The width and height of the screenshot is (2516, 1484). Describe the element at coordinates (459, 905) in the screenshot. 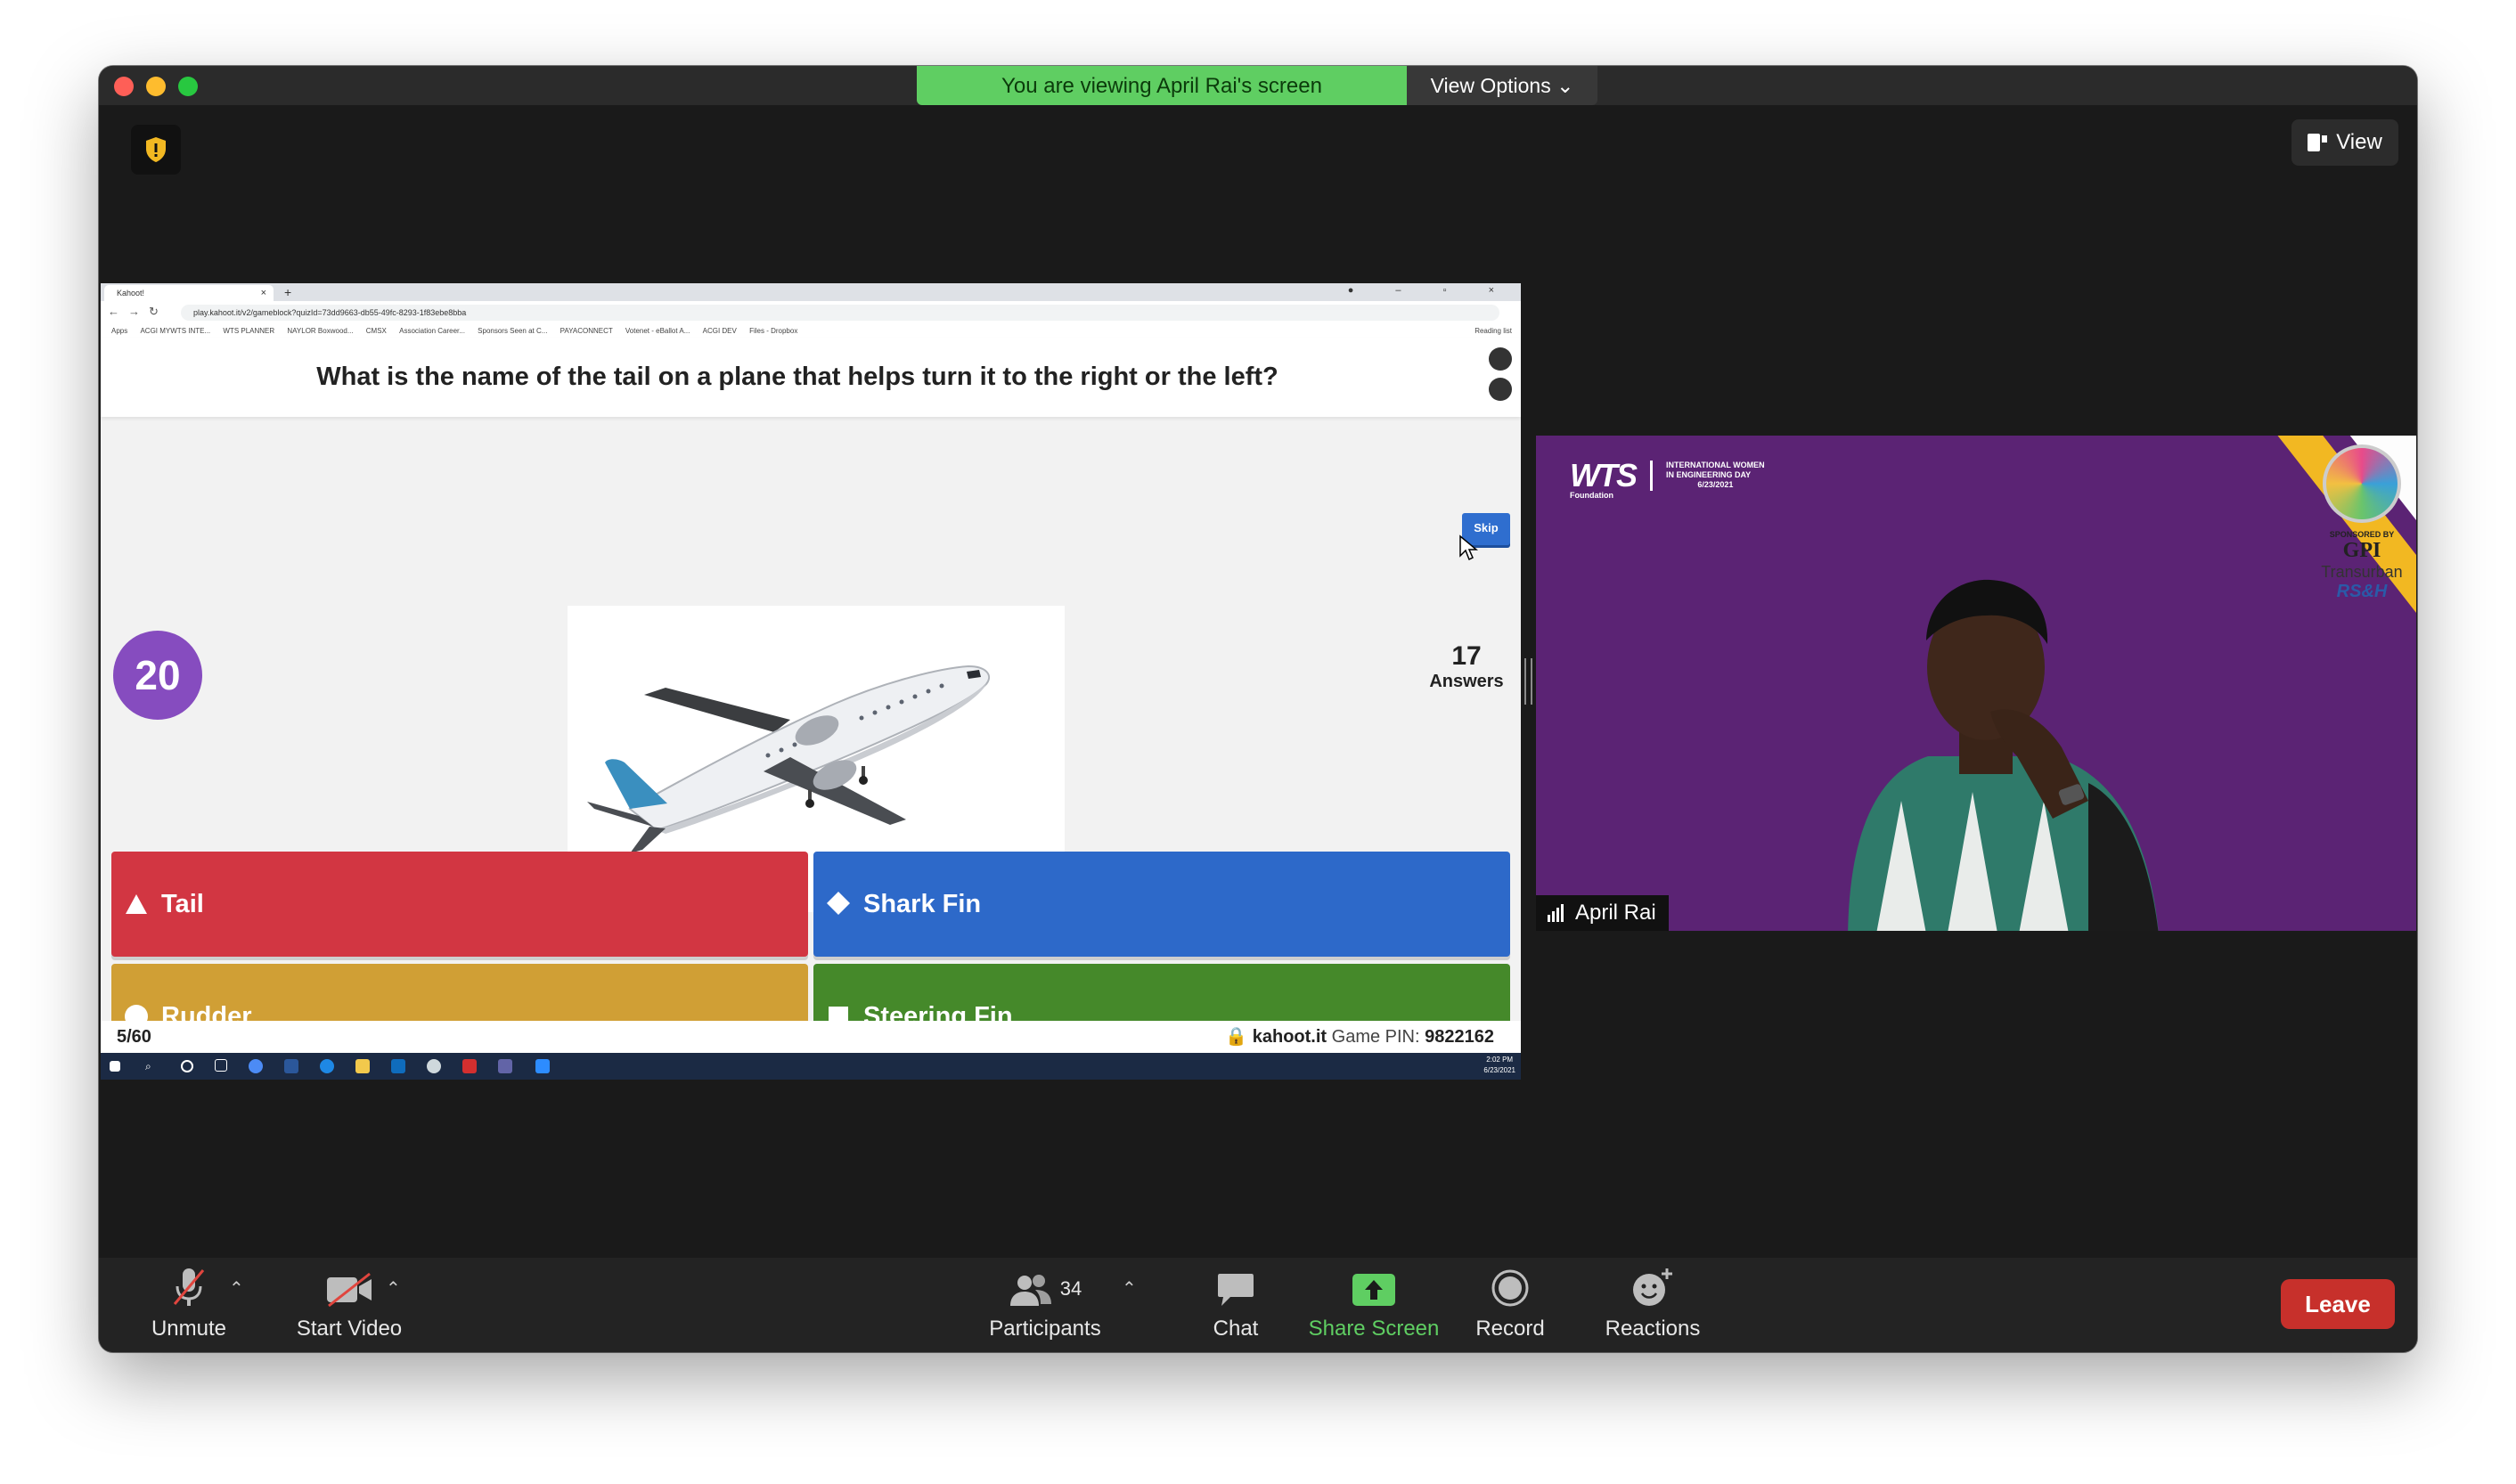

I see `answer-option-tail: Tail` at that location.